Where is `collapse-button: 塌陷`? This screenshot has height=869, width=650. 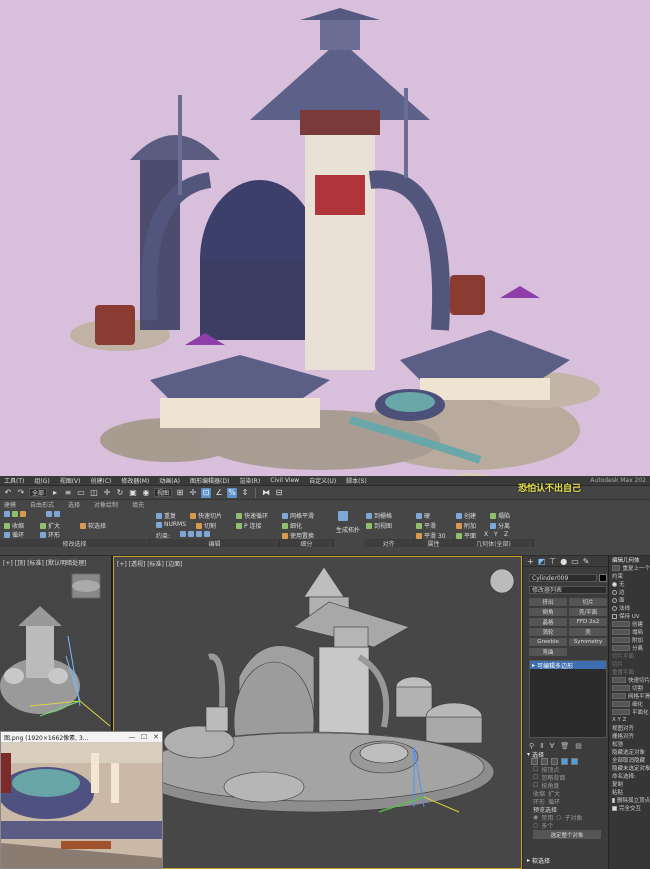
collapse-button: 塌陷 is located at coordinates (629, 632).